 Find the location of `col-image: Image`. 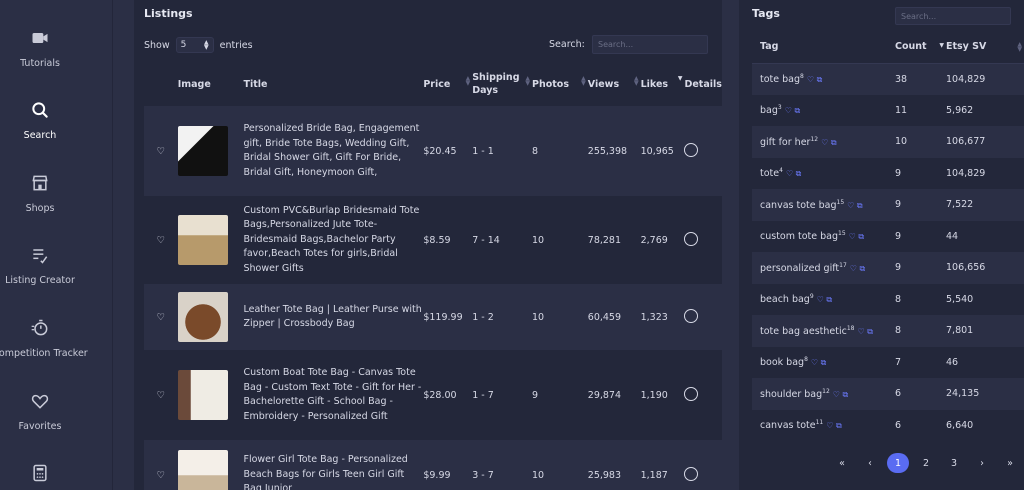

col-image: Image is located at coordinates (194, 84).